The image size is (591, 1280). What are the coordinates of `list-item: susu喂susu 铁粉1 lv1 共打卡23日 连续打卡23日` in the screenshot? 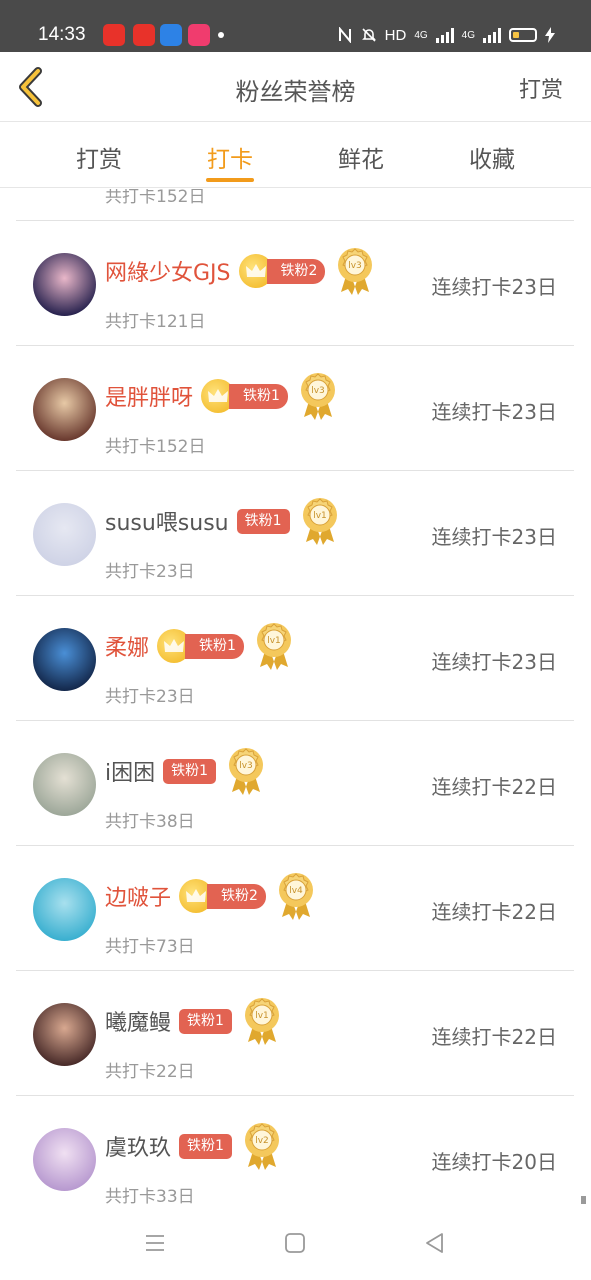 It's located at (295, 533).